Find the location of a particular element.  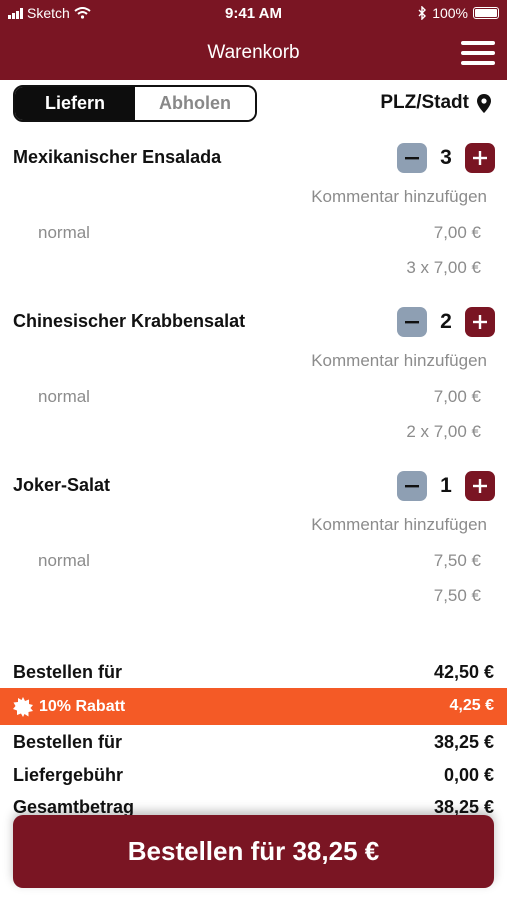

item-line-total: 7,50 € is located at coordinates (457, 595).